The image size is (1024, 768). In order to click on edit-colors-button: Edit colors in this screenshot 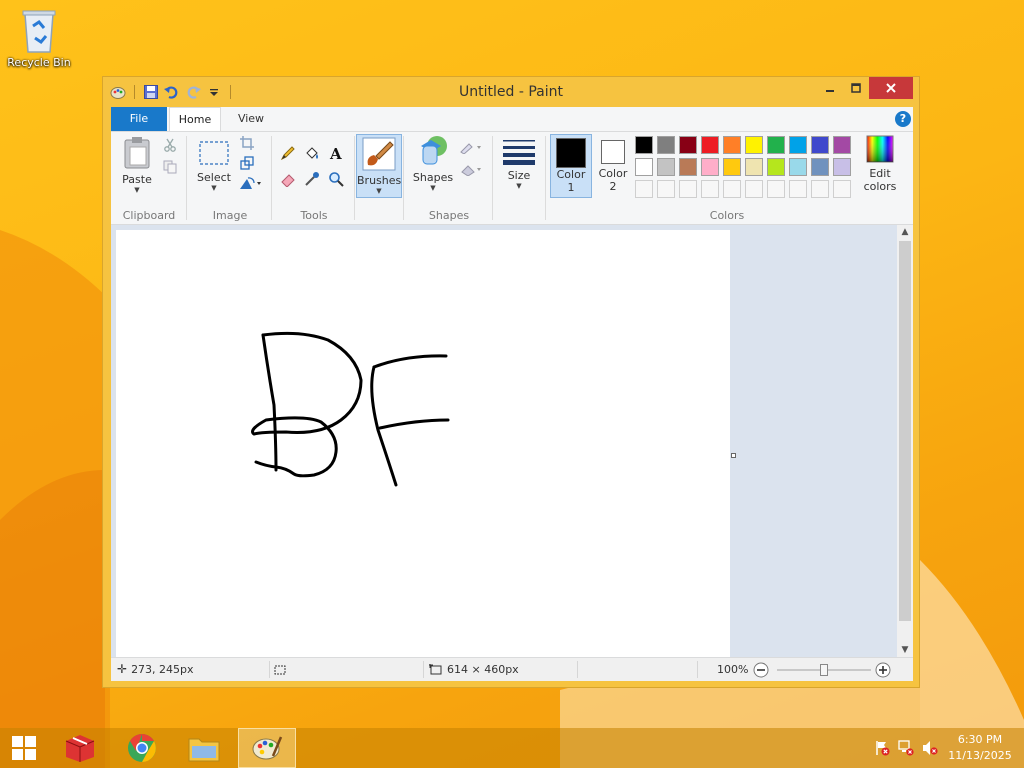, I will do `click(880, 163)`.